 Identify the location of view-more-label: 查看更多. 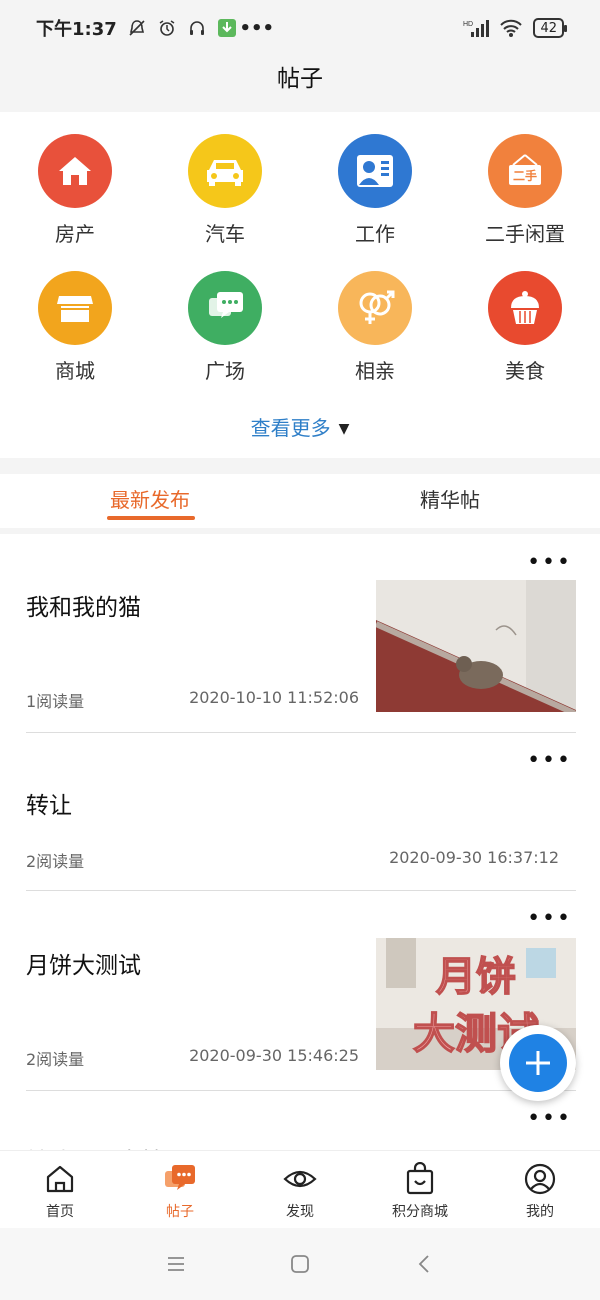
(290, 428).